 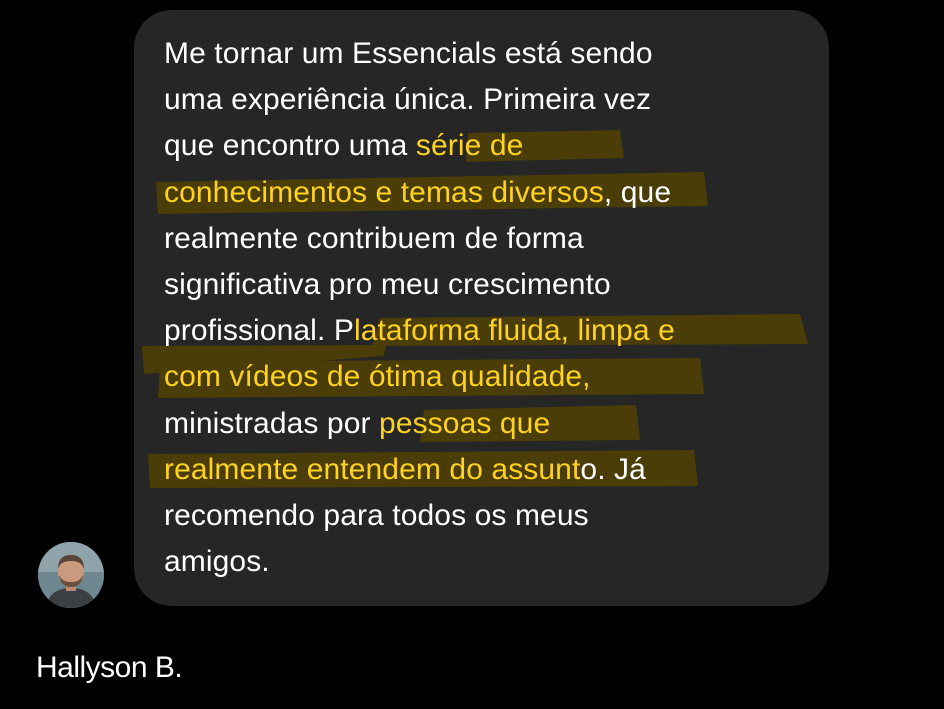 I want to click on message-text-segment: realmente contribuem de forma, so click(x=374, y=238).